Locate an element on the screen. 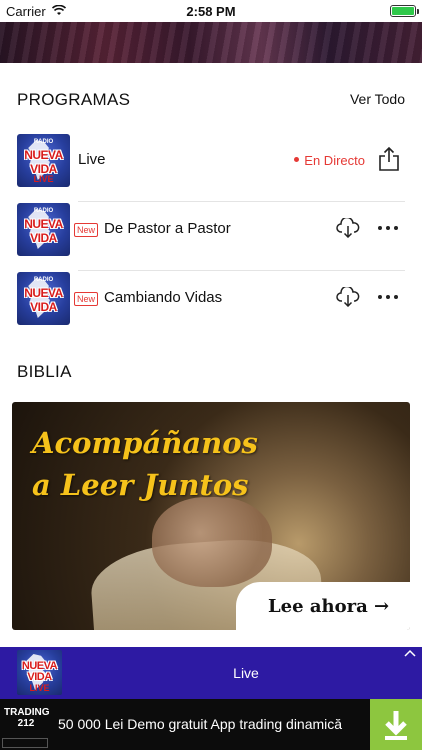 Image resolution: width=422 pixels, height=750 pixels. ad-download-button is located at coordinates (396, 724).